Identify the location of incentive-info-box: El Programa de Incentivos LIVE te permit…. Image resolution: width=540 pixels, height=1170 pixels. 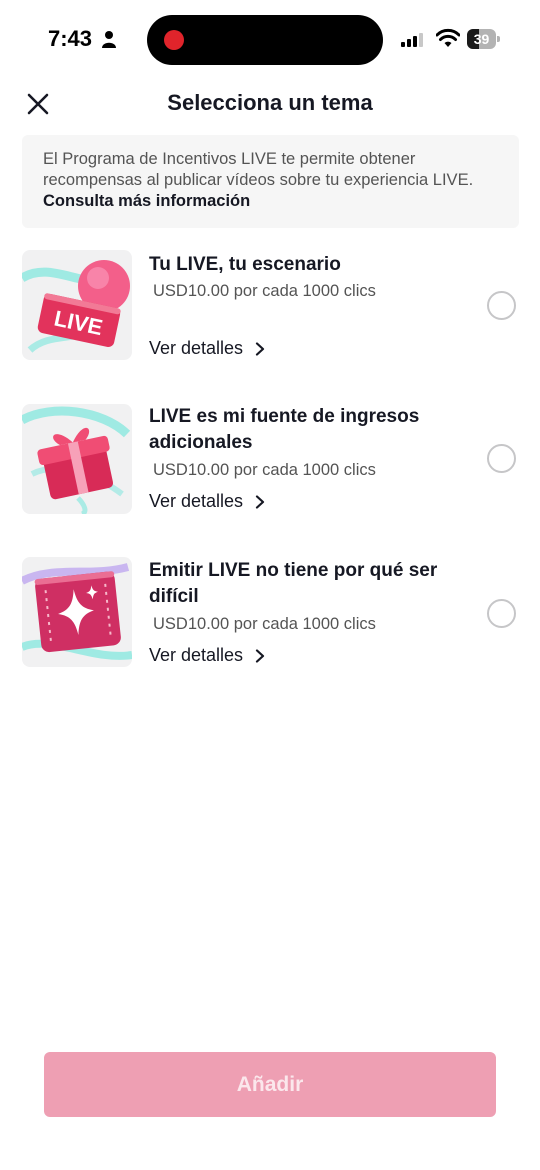
(270, 181).